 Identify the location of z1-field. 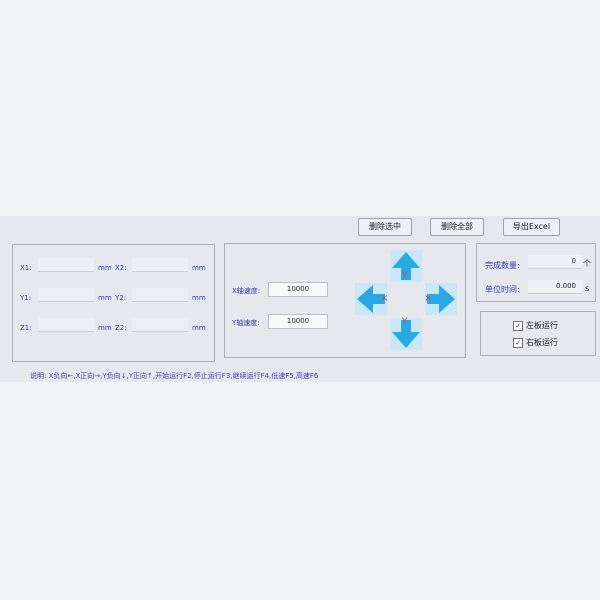
(66, 325).